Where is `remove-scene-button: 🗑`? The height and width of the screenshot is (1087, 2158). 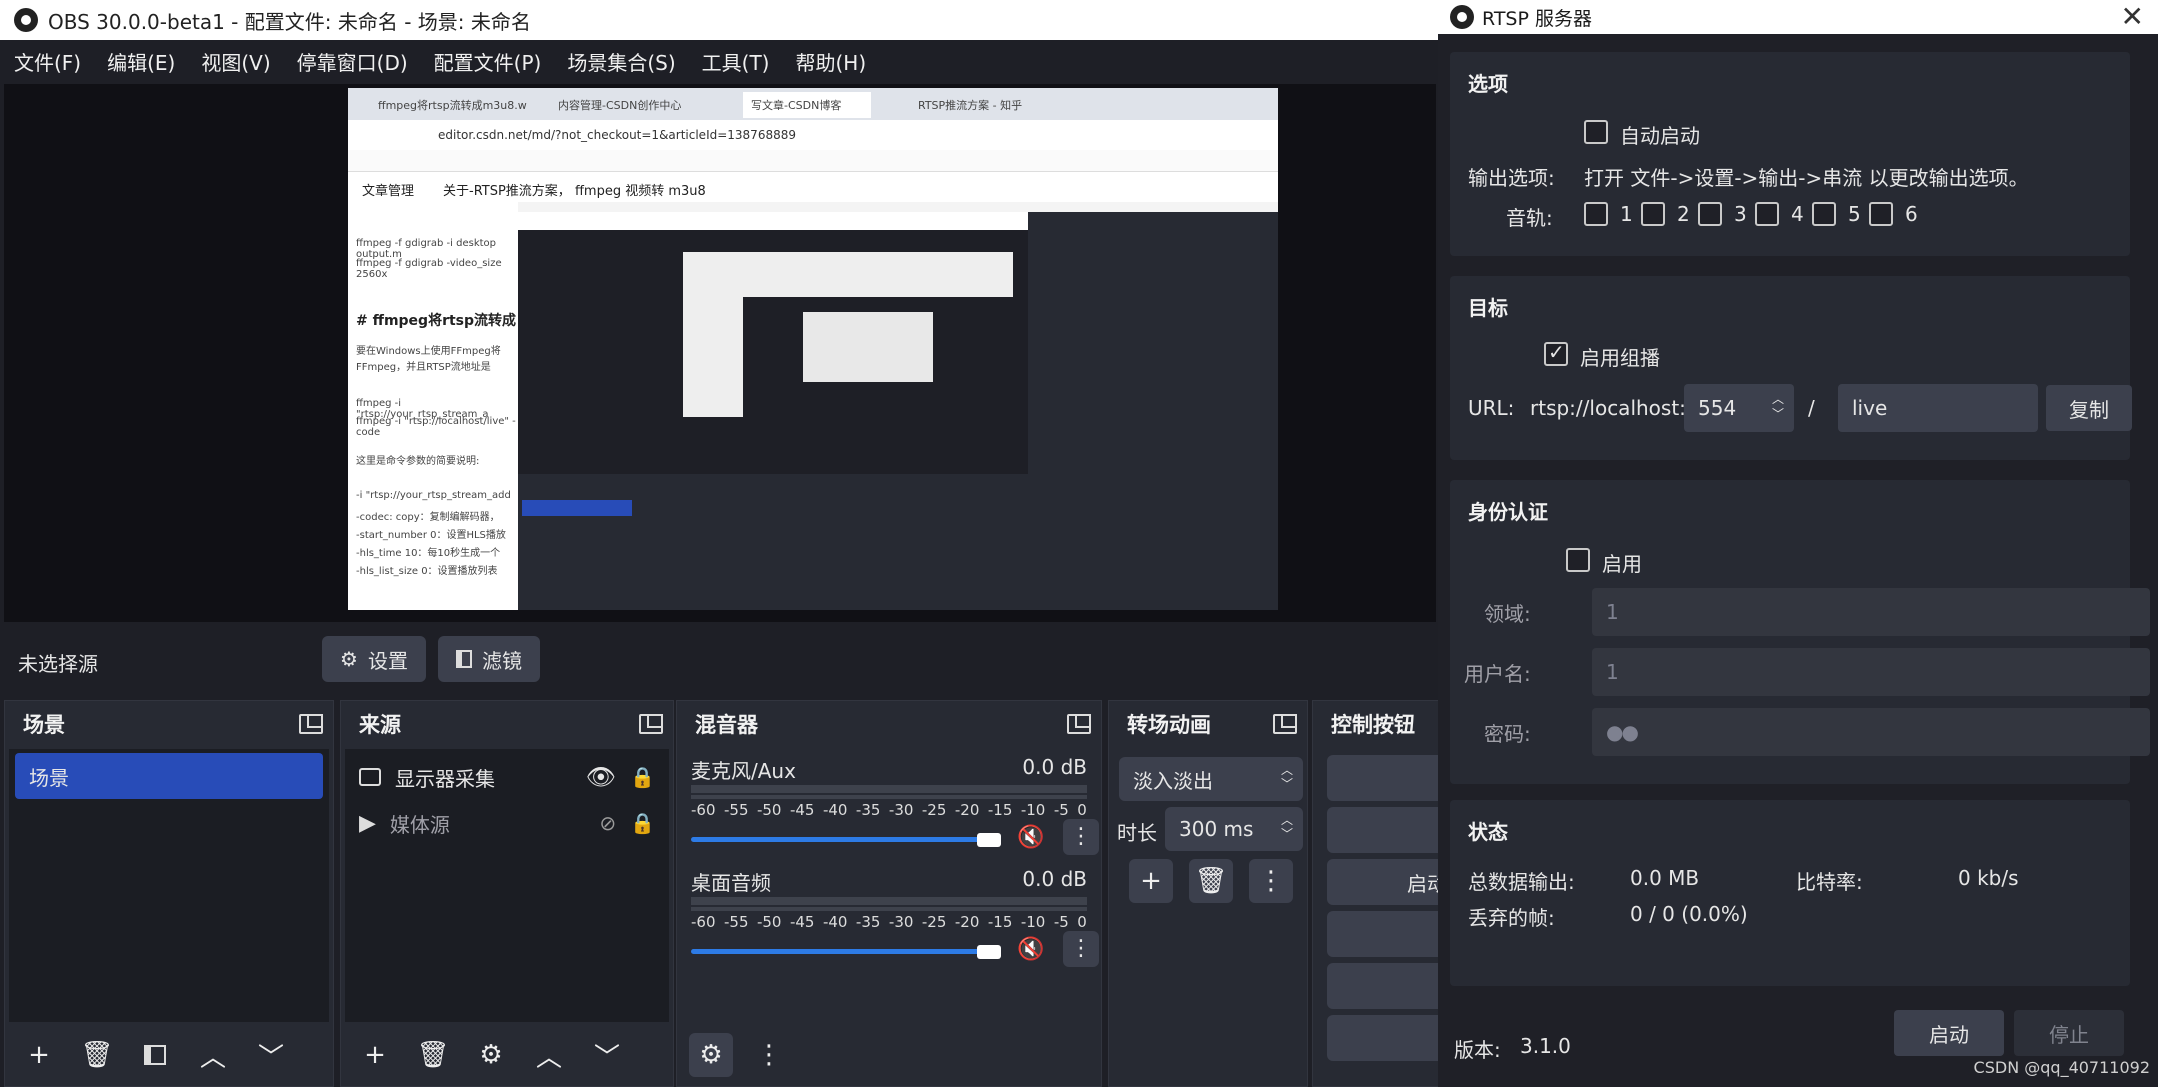 remove-scene-button: 🗑 is located at coordinates (97, 1055).